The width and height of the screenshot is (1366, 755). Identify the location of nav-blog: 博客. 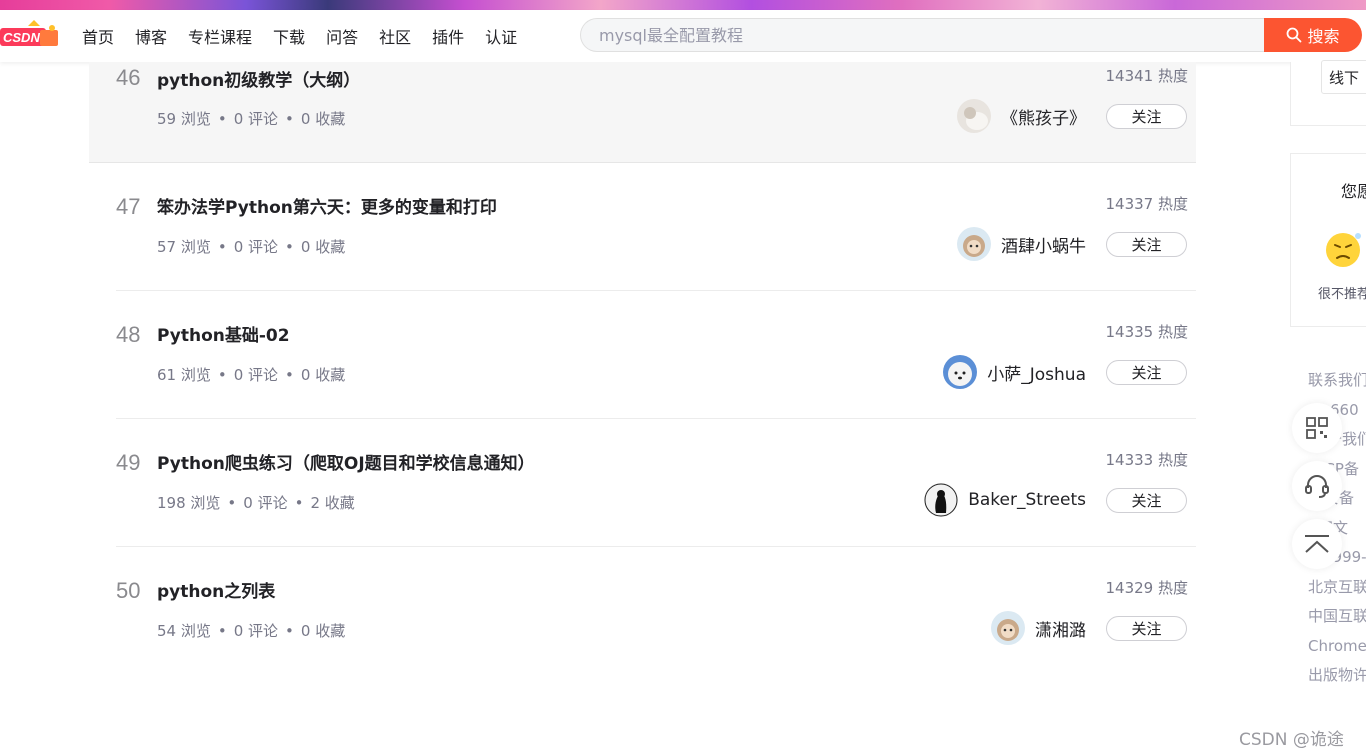
(151, 36).